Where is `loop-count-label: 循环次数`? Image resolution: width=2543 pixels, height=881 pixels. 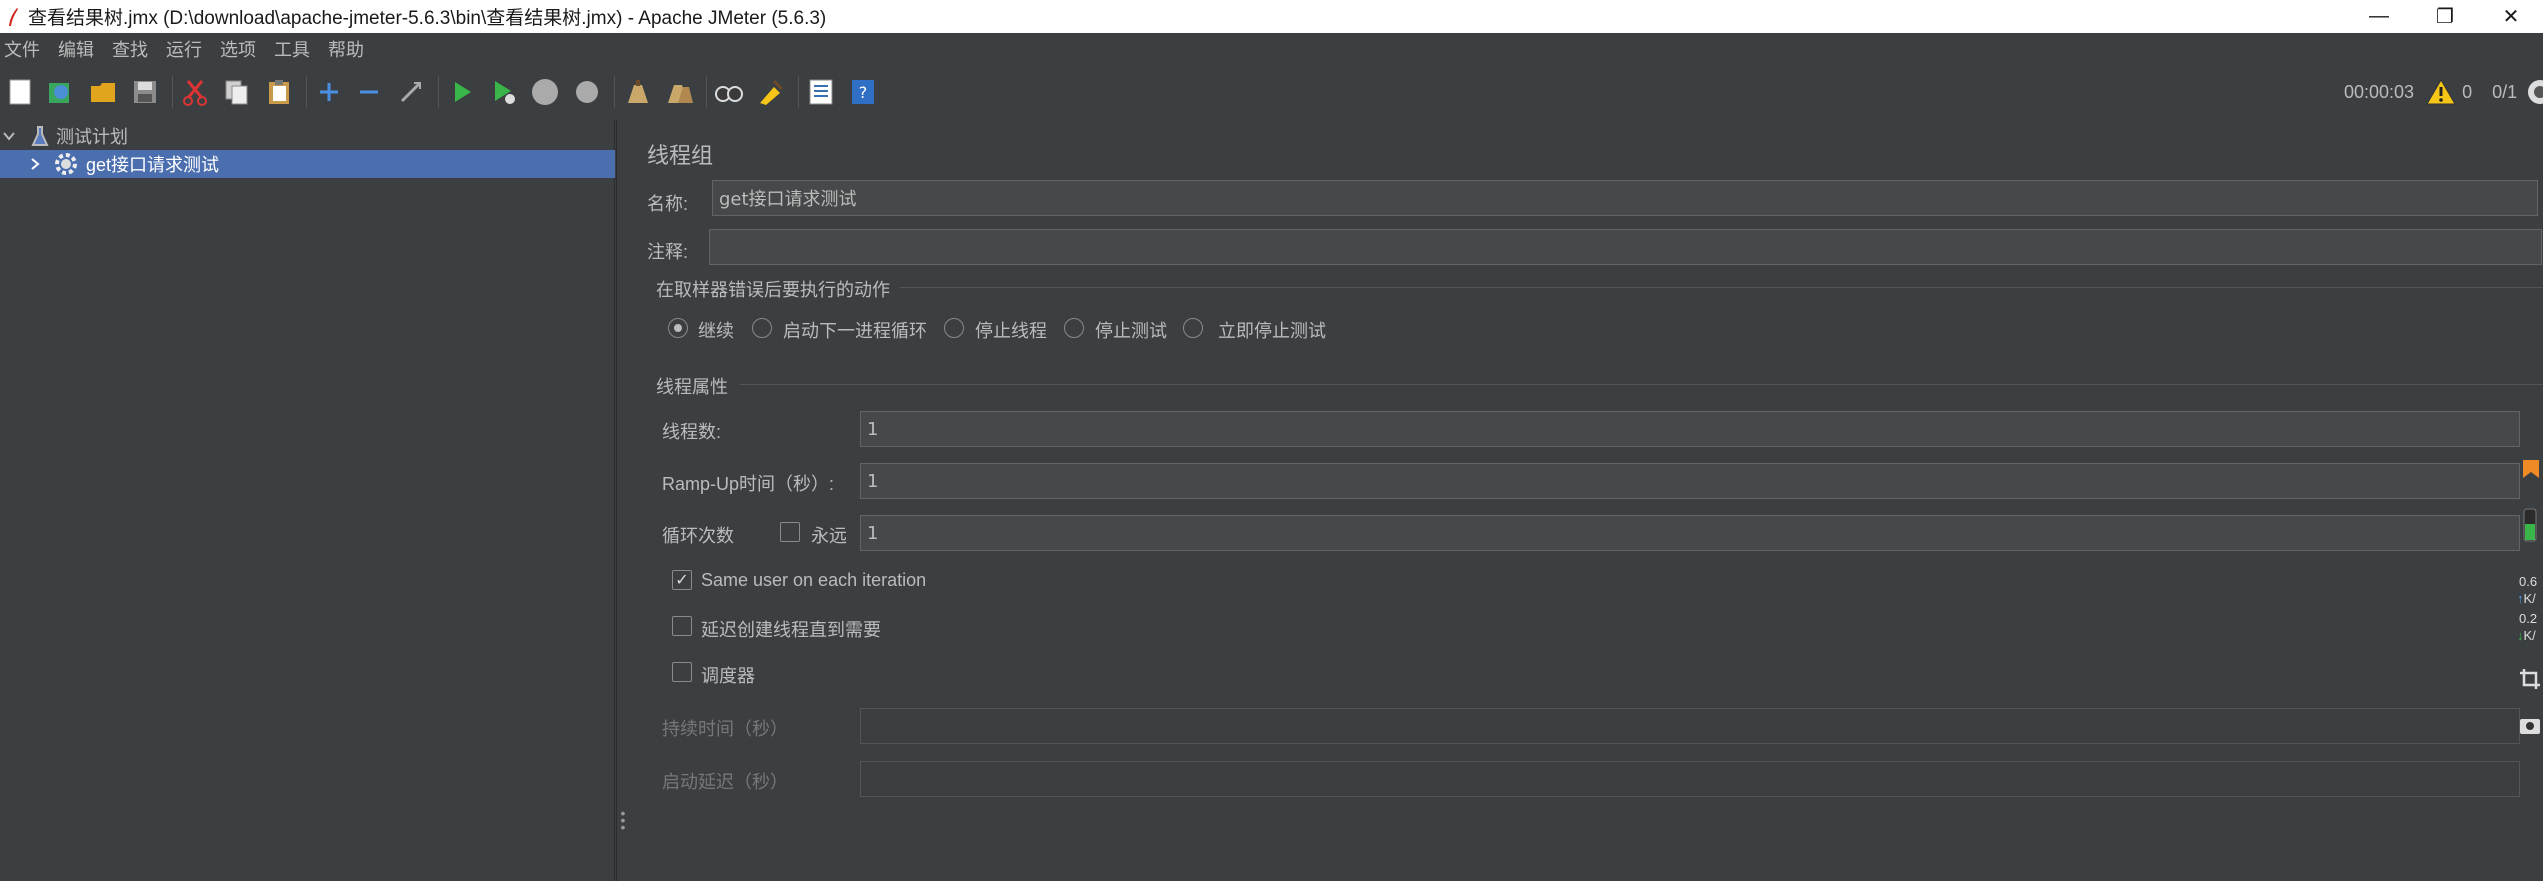
loop-count-label: 循环次数 is located at coordinates (698, 536).